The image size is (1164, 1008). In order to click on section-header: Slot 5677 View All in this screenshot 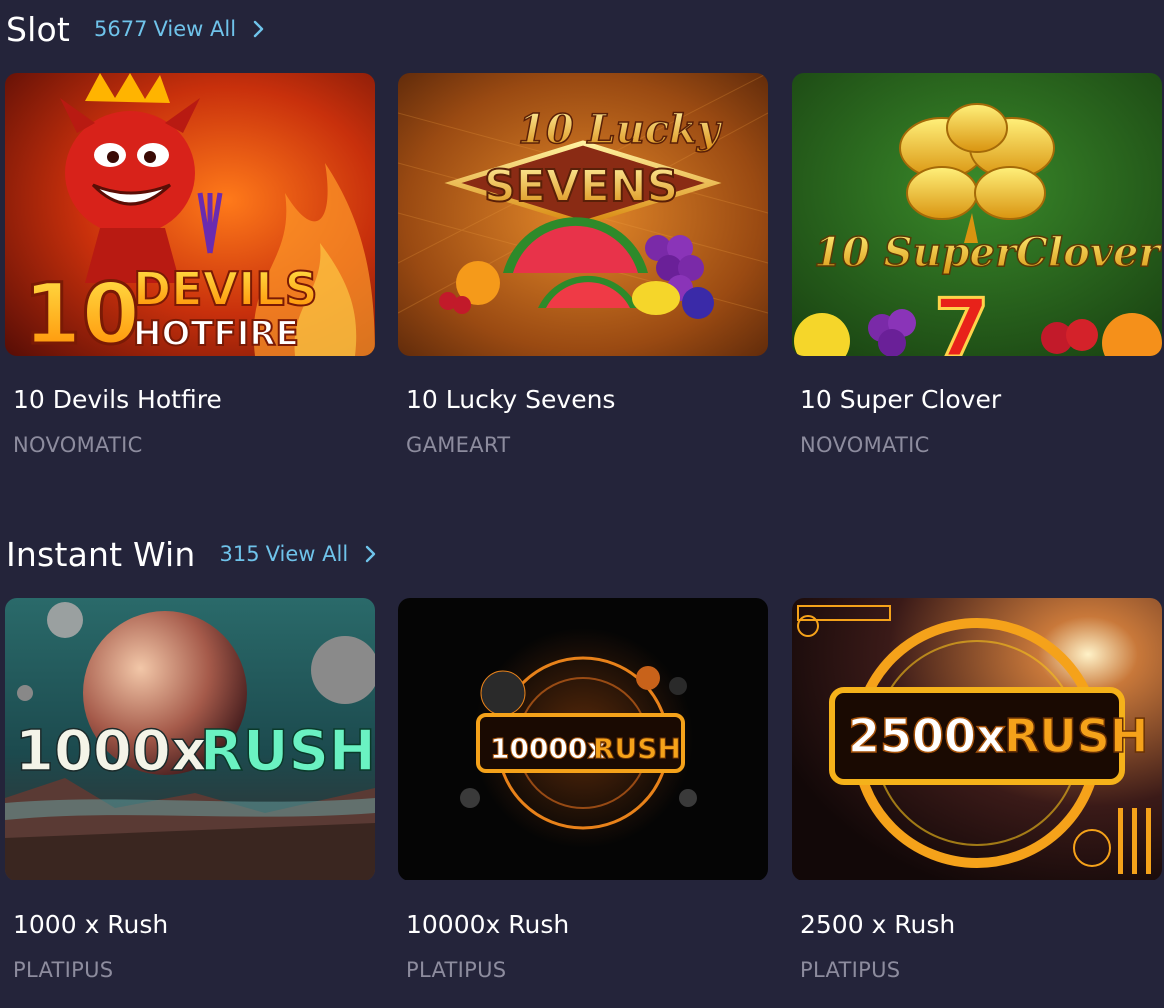, I will do `click(137, 29)`.